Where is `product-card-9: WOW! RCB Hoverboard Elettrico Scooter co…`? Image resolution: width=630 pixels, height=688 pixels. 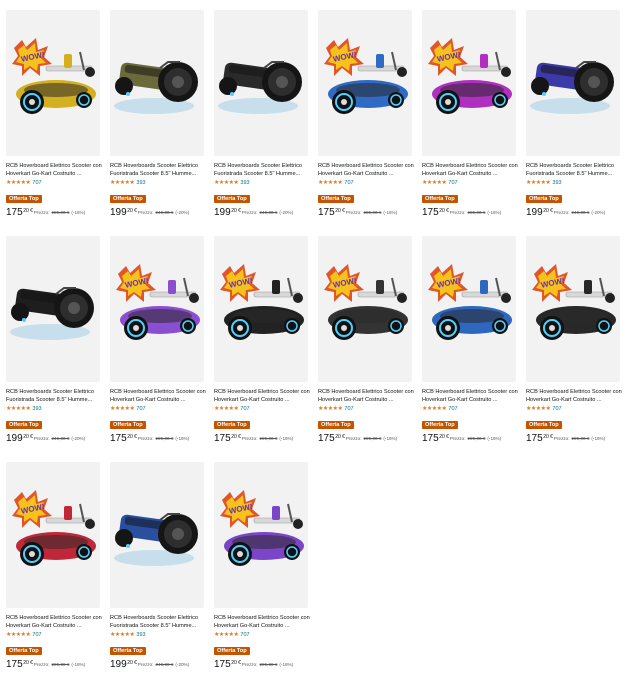 product-card-9: WOW! RCB Hoverboard Elettrico Scooter co… is located at coordinates (263, 349).